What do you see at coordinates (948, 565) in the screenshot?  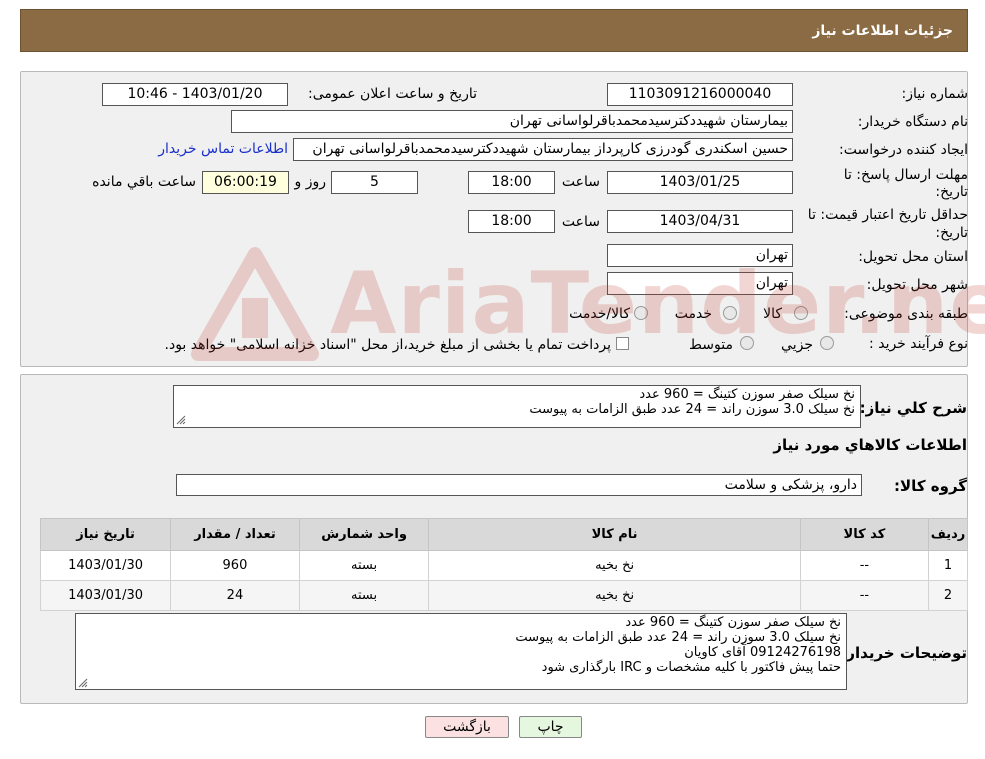 I see `row-number-cell: 1` at bounding box center [948, 565].